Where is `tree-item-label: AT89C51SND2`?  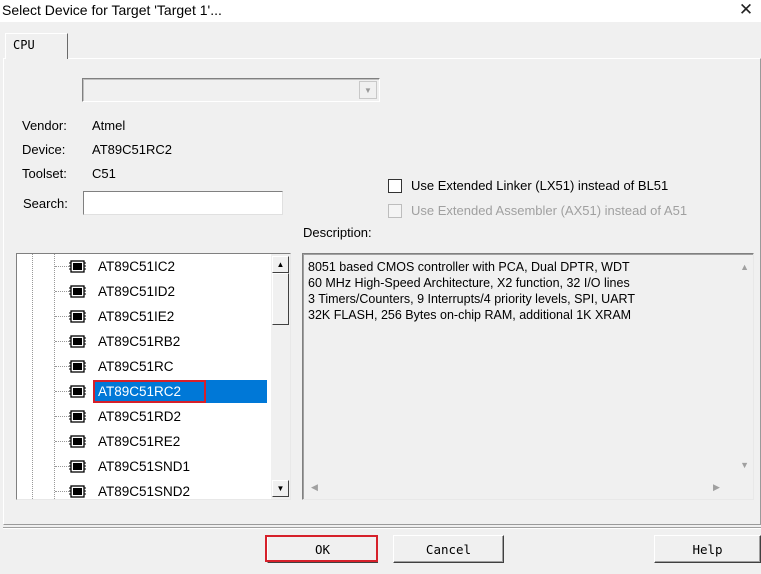
tree-item-label: AT89C51SND2 is located at coordinates (144, 491).